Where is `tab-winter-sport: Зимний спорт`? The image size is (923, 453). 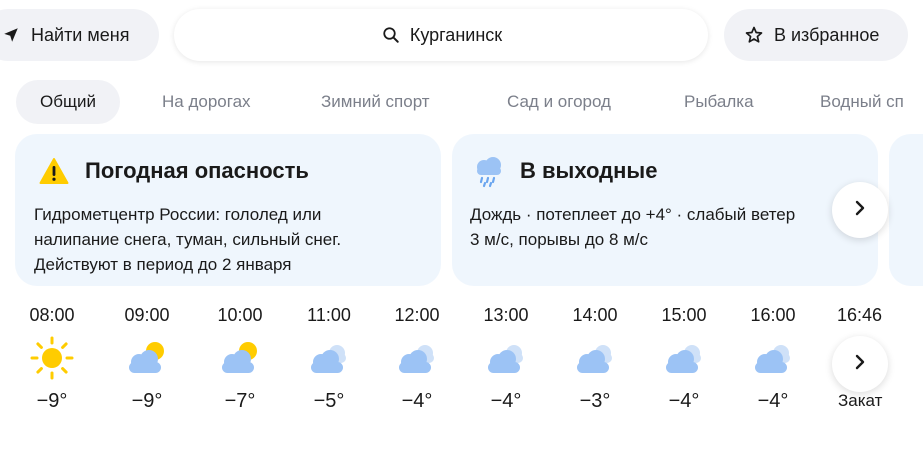 tab-winter-sport: Зимний спорт is located at coordinates (375, 102).